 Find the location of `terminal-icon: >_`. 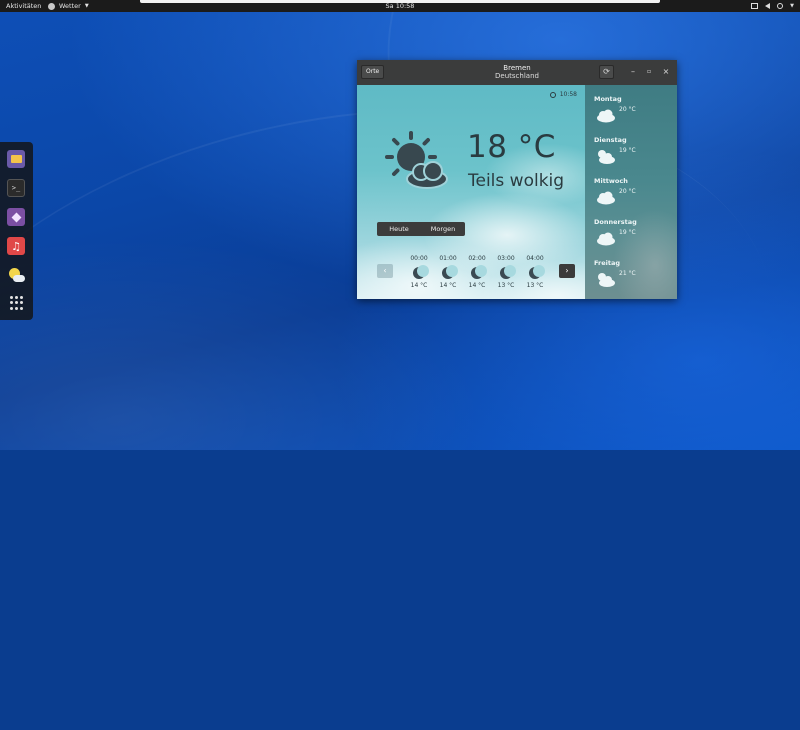

terminal-icon: >_ is located at coordinates (16, 188).